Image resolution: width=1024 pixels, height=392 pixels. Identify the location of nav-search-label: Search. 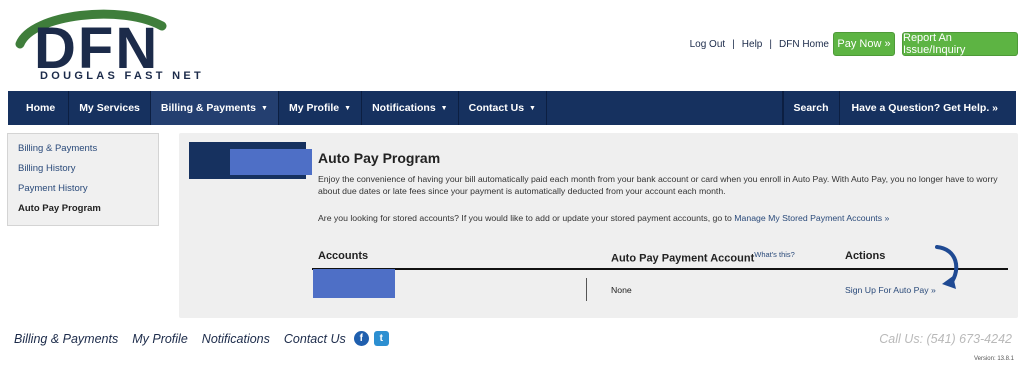
(811, 108).